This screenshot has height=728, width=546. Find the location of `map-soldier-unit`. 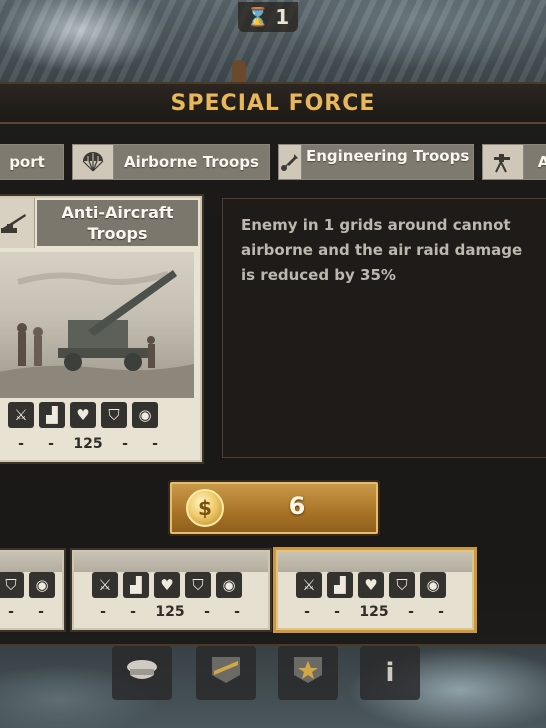

map-soldier-unit is located at coordinates (239, 72).